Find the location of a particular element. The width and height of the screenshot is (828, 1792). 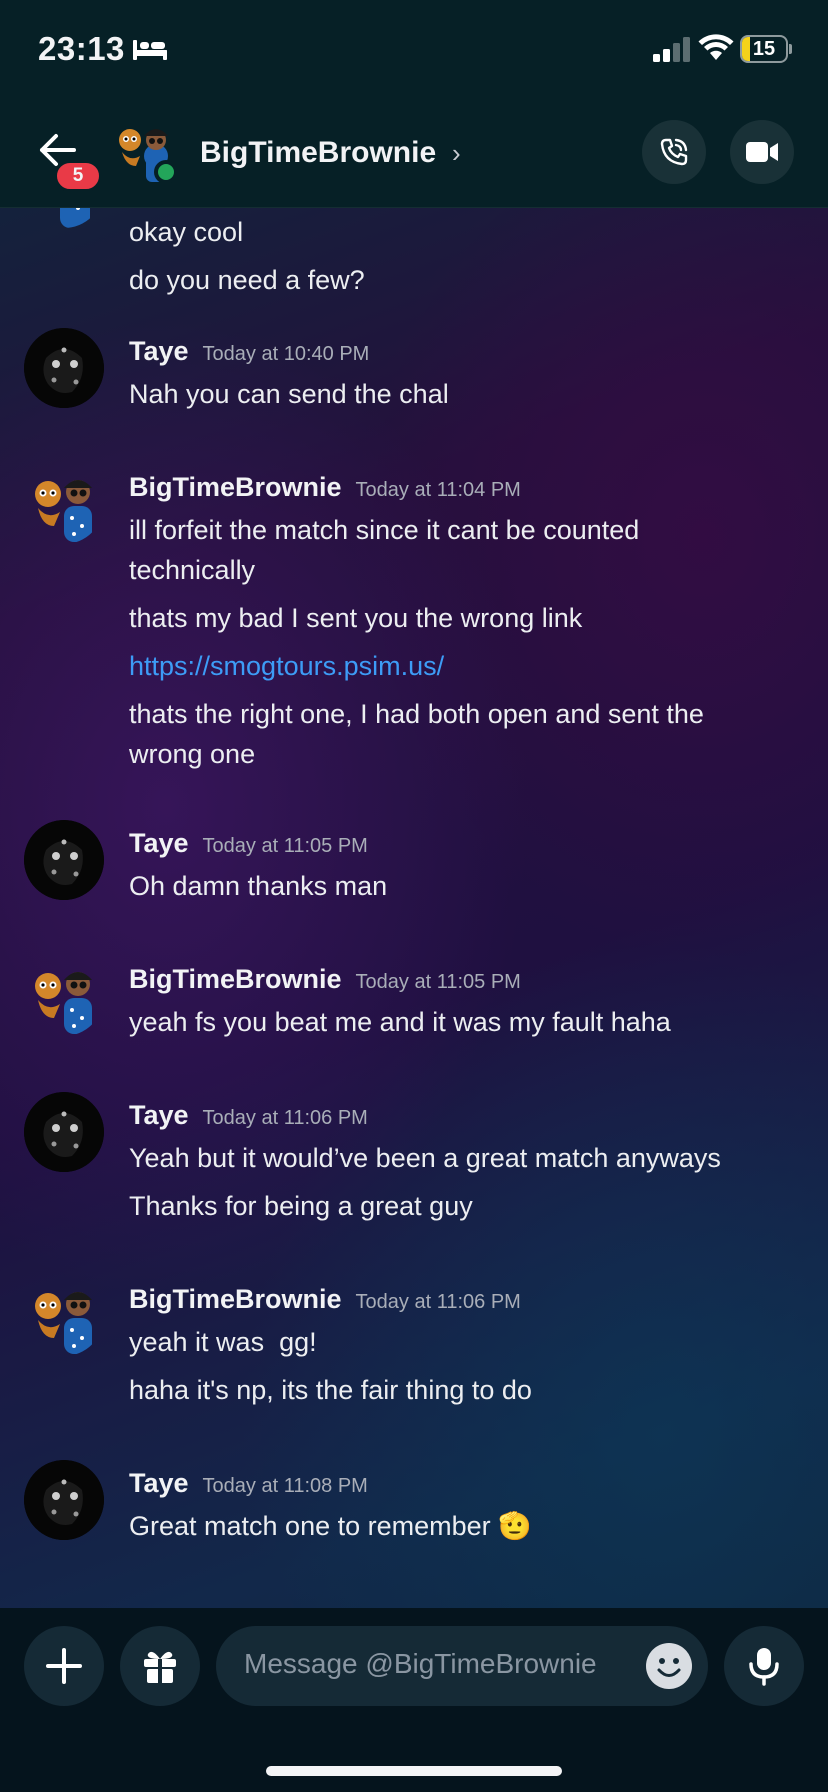

gift-button is located at coordinates (160, 1666).